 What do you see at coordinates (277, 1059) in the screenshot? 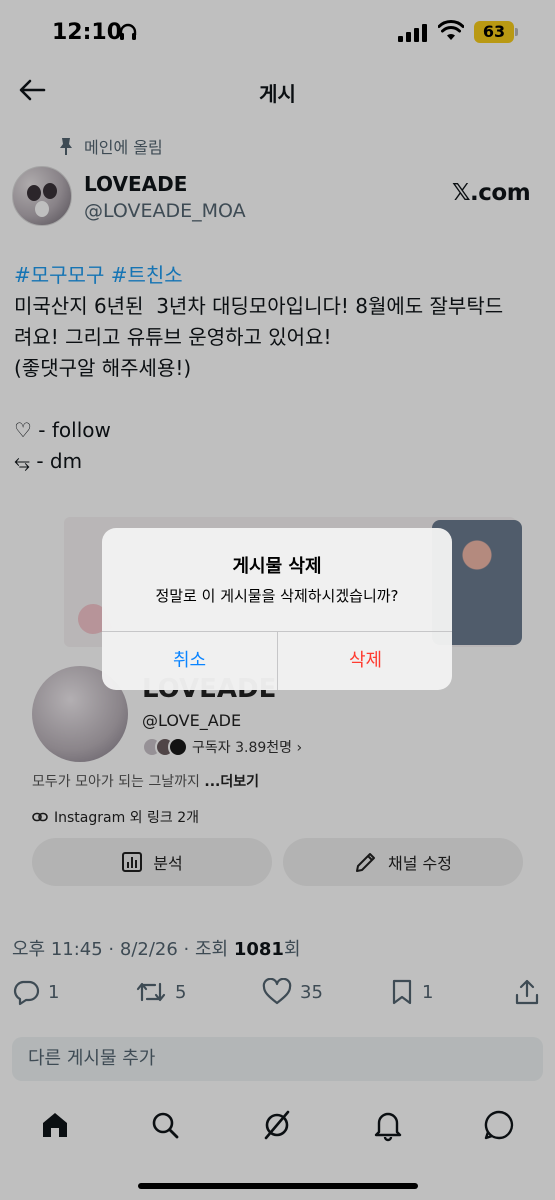
I see `compose-input: 다른 게시물 추가` at bounding box center [277, 1059].